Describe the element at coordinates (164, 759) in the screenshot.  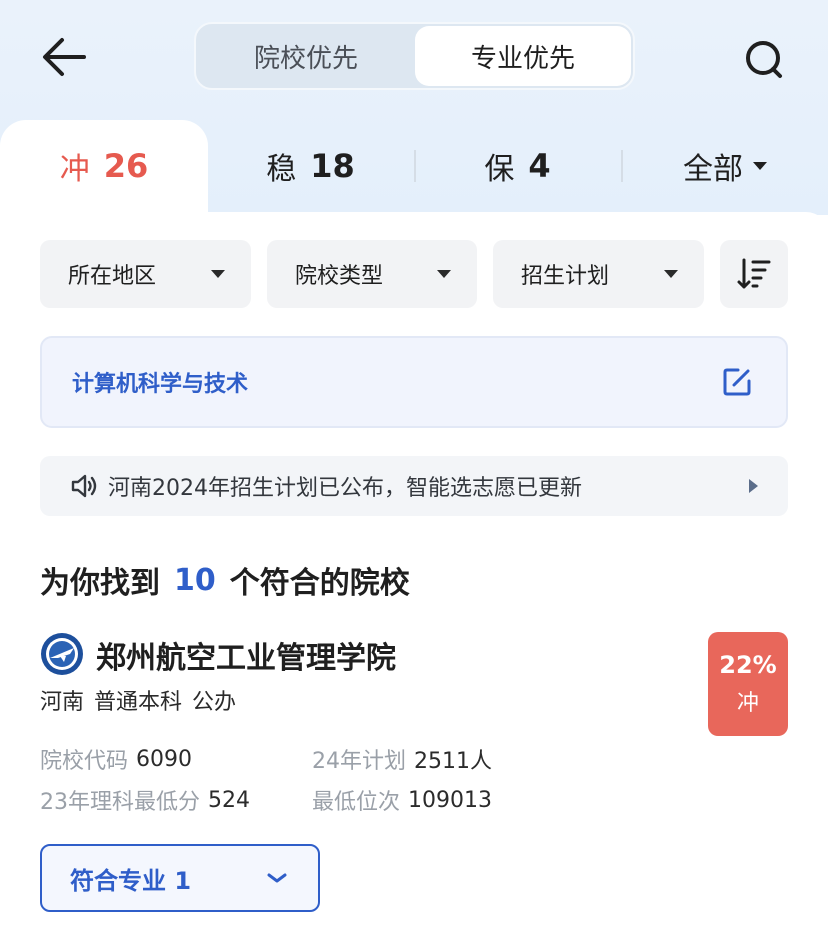
I see `stat-value: 6090` at that location.